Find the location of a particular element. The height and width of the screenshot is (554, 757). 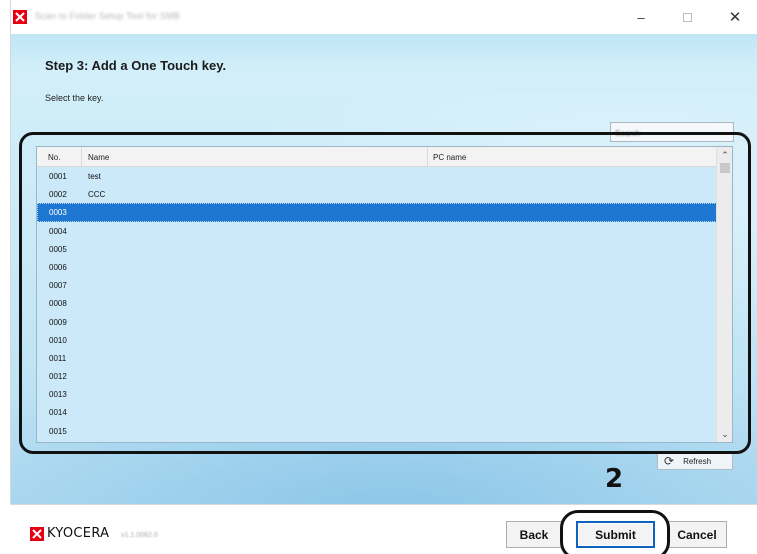

row-number: 0007 is located at coordinates (58, 286).